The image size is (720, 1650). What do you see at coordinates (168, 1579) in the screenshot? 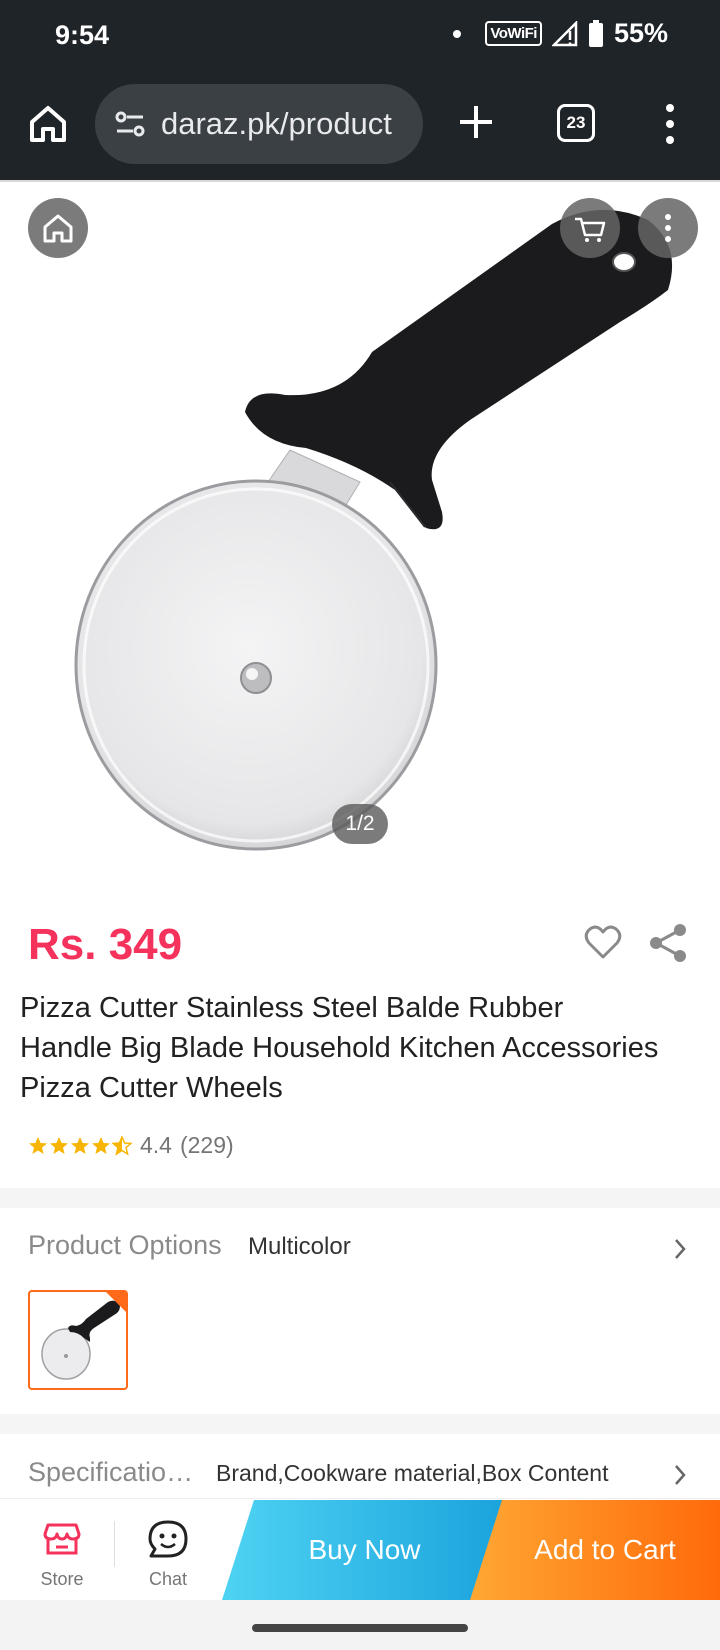
I see `chat-label: Chat` at bounding box center [168, 1579].